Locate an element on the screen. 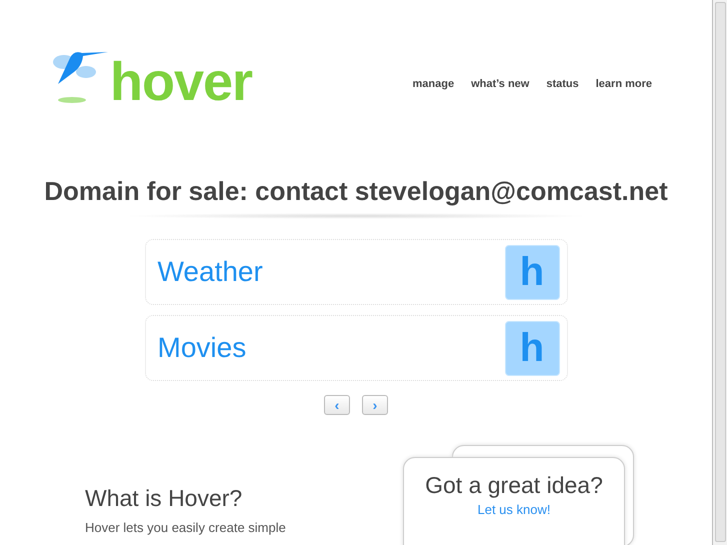 Image resolution: width=727 pixels, height=545 pixels. logo-text: hover is located at coordinates (181, 83).